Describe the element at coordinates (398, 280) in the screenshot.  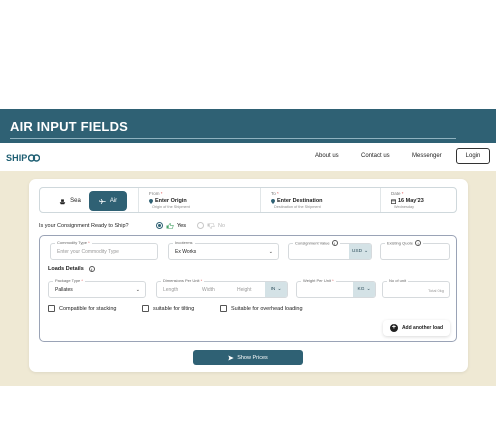
I see `units-label: No of unit` at that location.